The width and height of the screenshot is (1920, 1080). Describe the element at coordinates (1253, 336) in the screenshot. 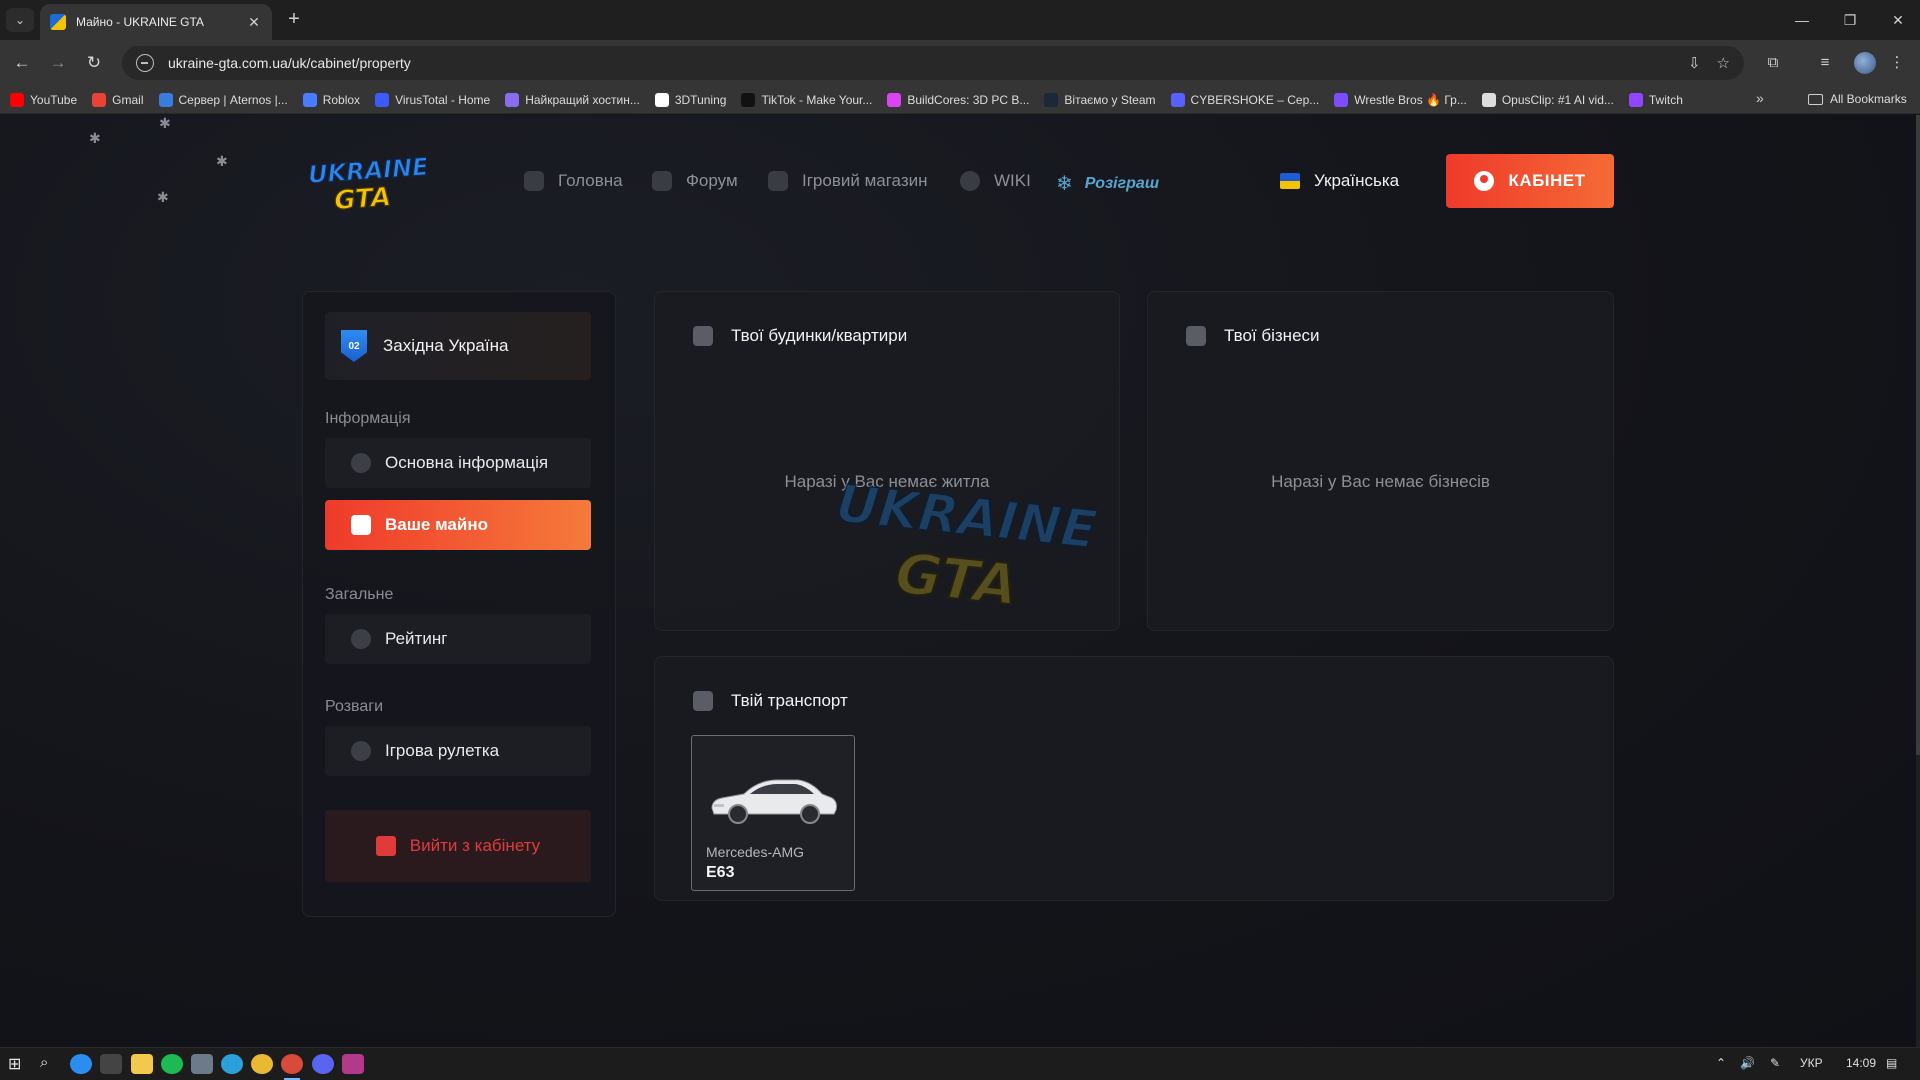

I see `business-card-header: Твої бізнеси` at that location.